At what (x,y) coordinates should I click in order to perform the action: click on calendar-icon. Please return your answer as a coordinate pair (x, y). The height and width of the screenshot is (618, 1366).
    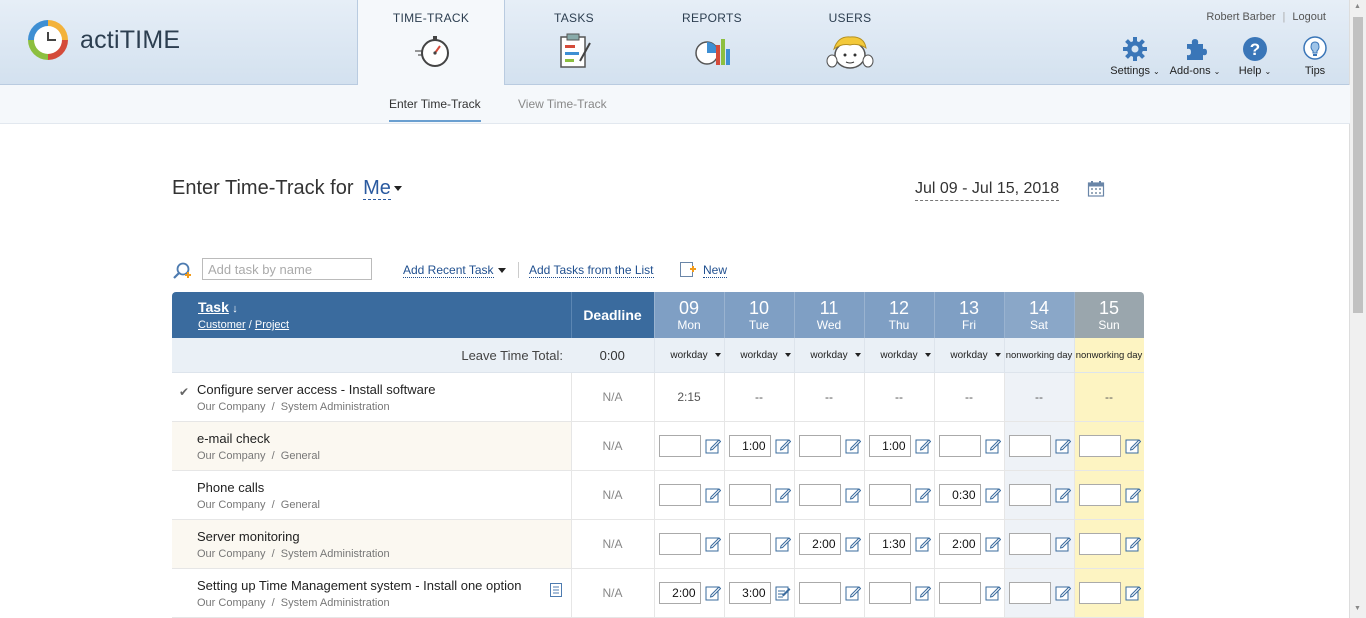
    Looking at the image, I should click on (1096, 189).